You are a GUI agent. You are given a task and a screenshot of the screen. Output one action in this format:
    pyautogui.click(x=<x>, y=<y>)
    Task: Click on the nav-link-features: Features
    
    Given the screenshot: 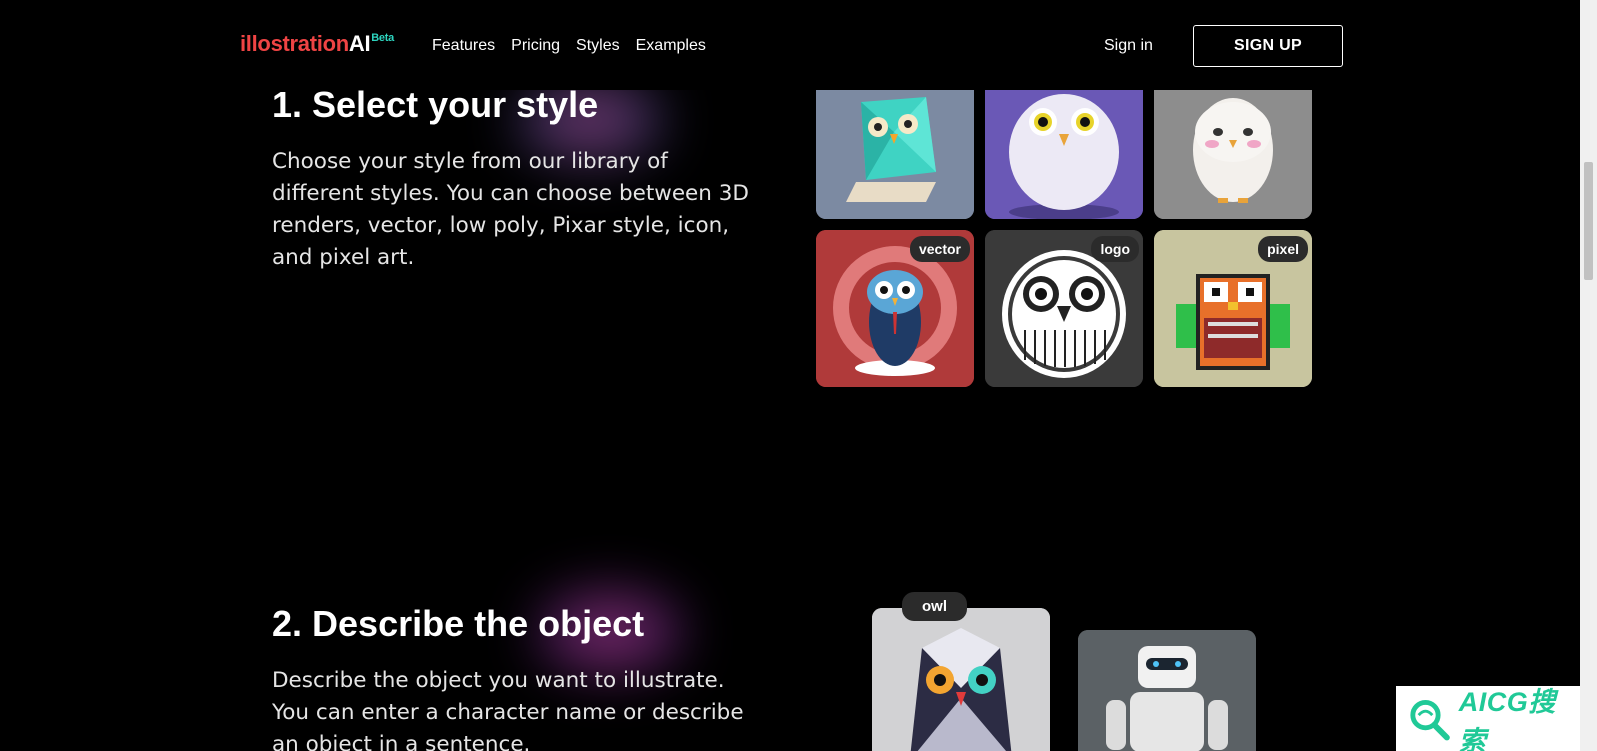 What is the action you would take?
    pyautogui.click(x=463, y=46)
    